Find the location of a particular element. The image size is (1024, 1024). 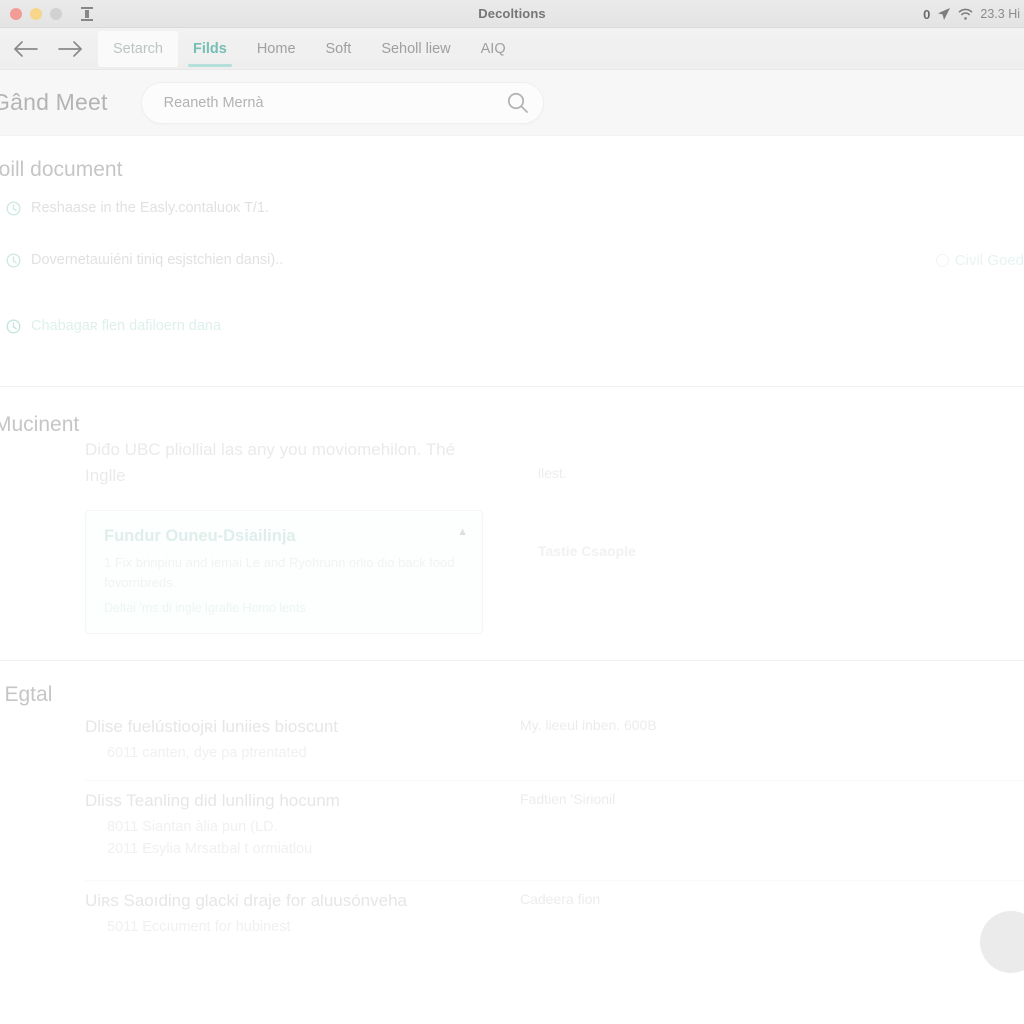

notice-item: Chabagaʀ flen dafiloern dana is located at coordinates (512, 336).